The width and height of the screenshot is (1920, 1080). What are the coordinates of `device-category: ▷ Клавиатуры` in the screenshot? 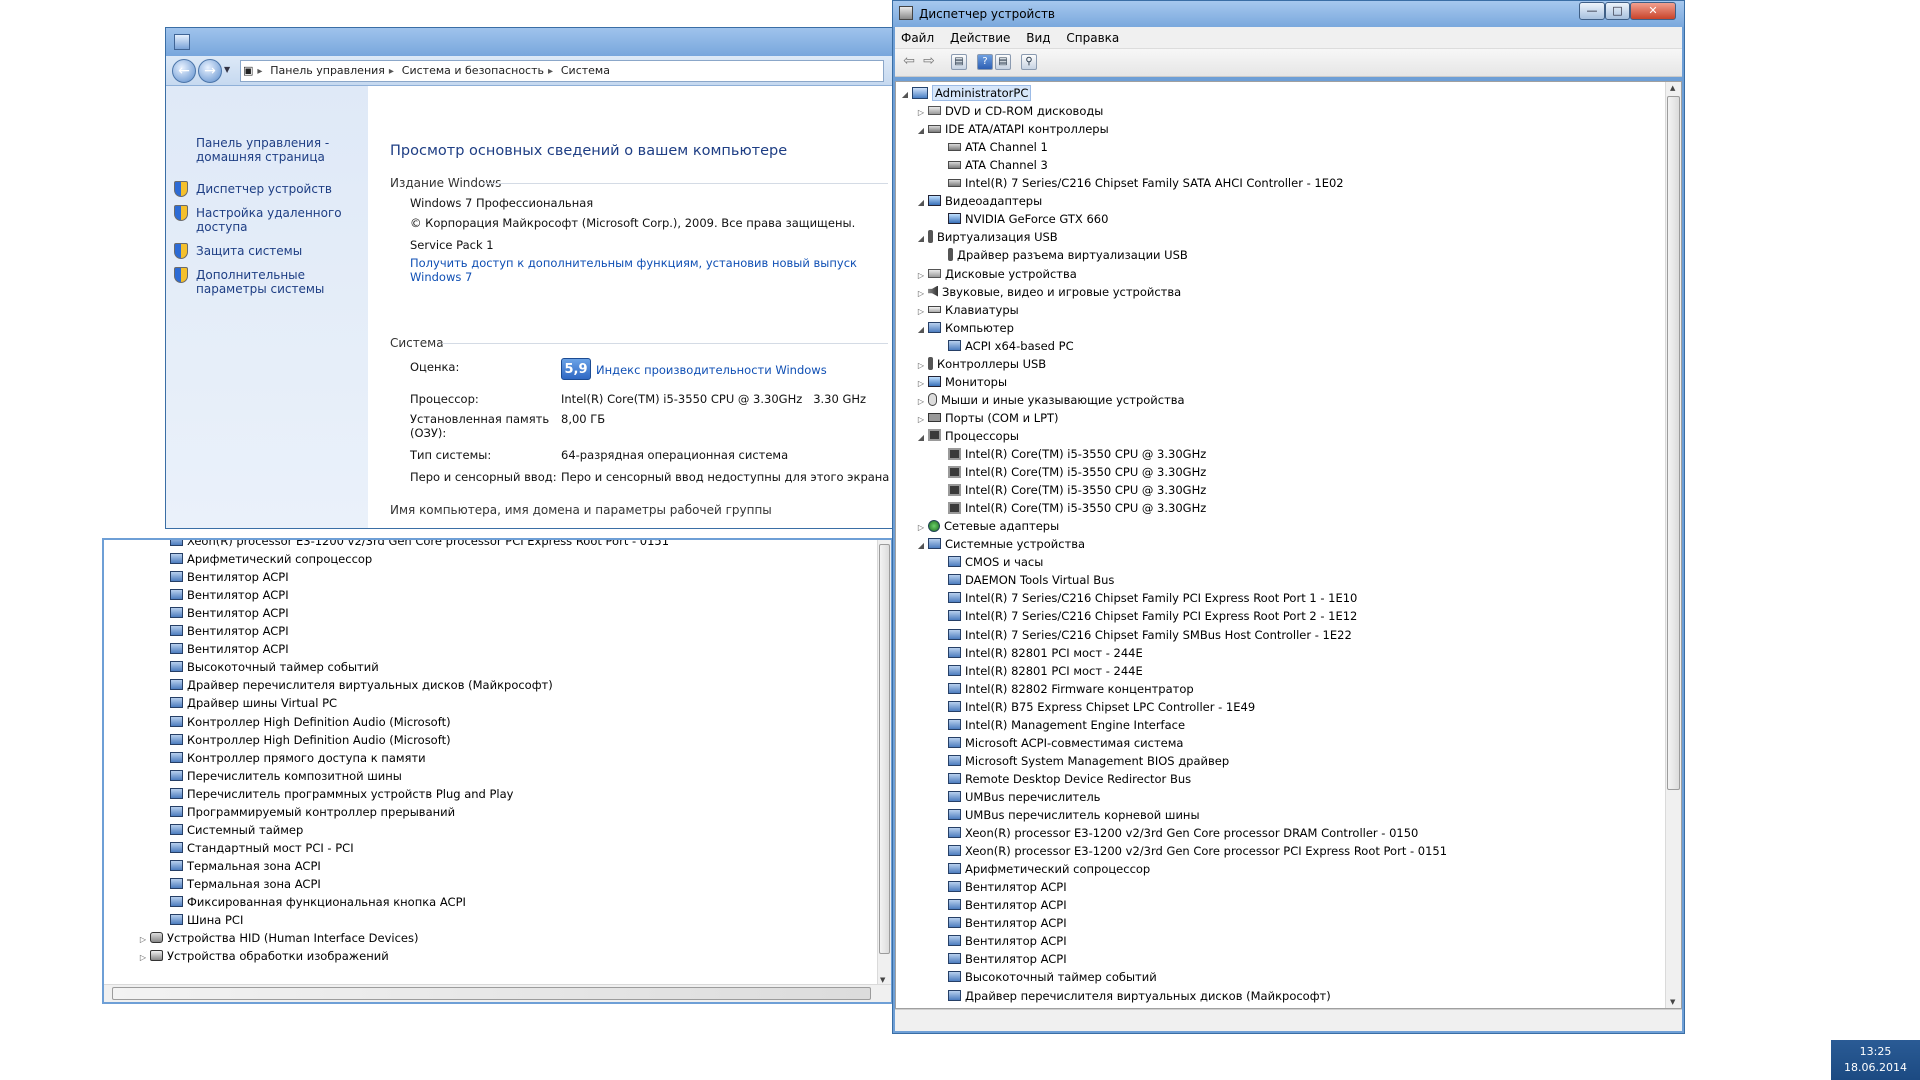 It's located at (967, 310).